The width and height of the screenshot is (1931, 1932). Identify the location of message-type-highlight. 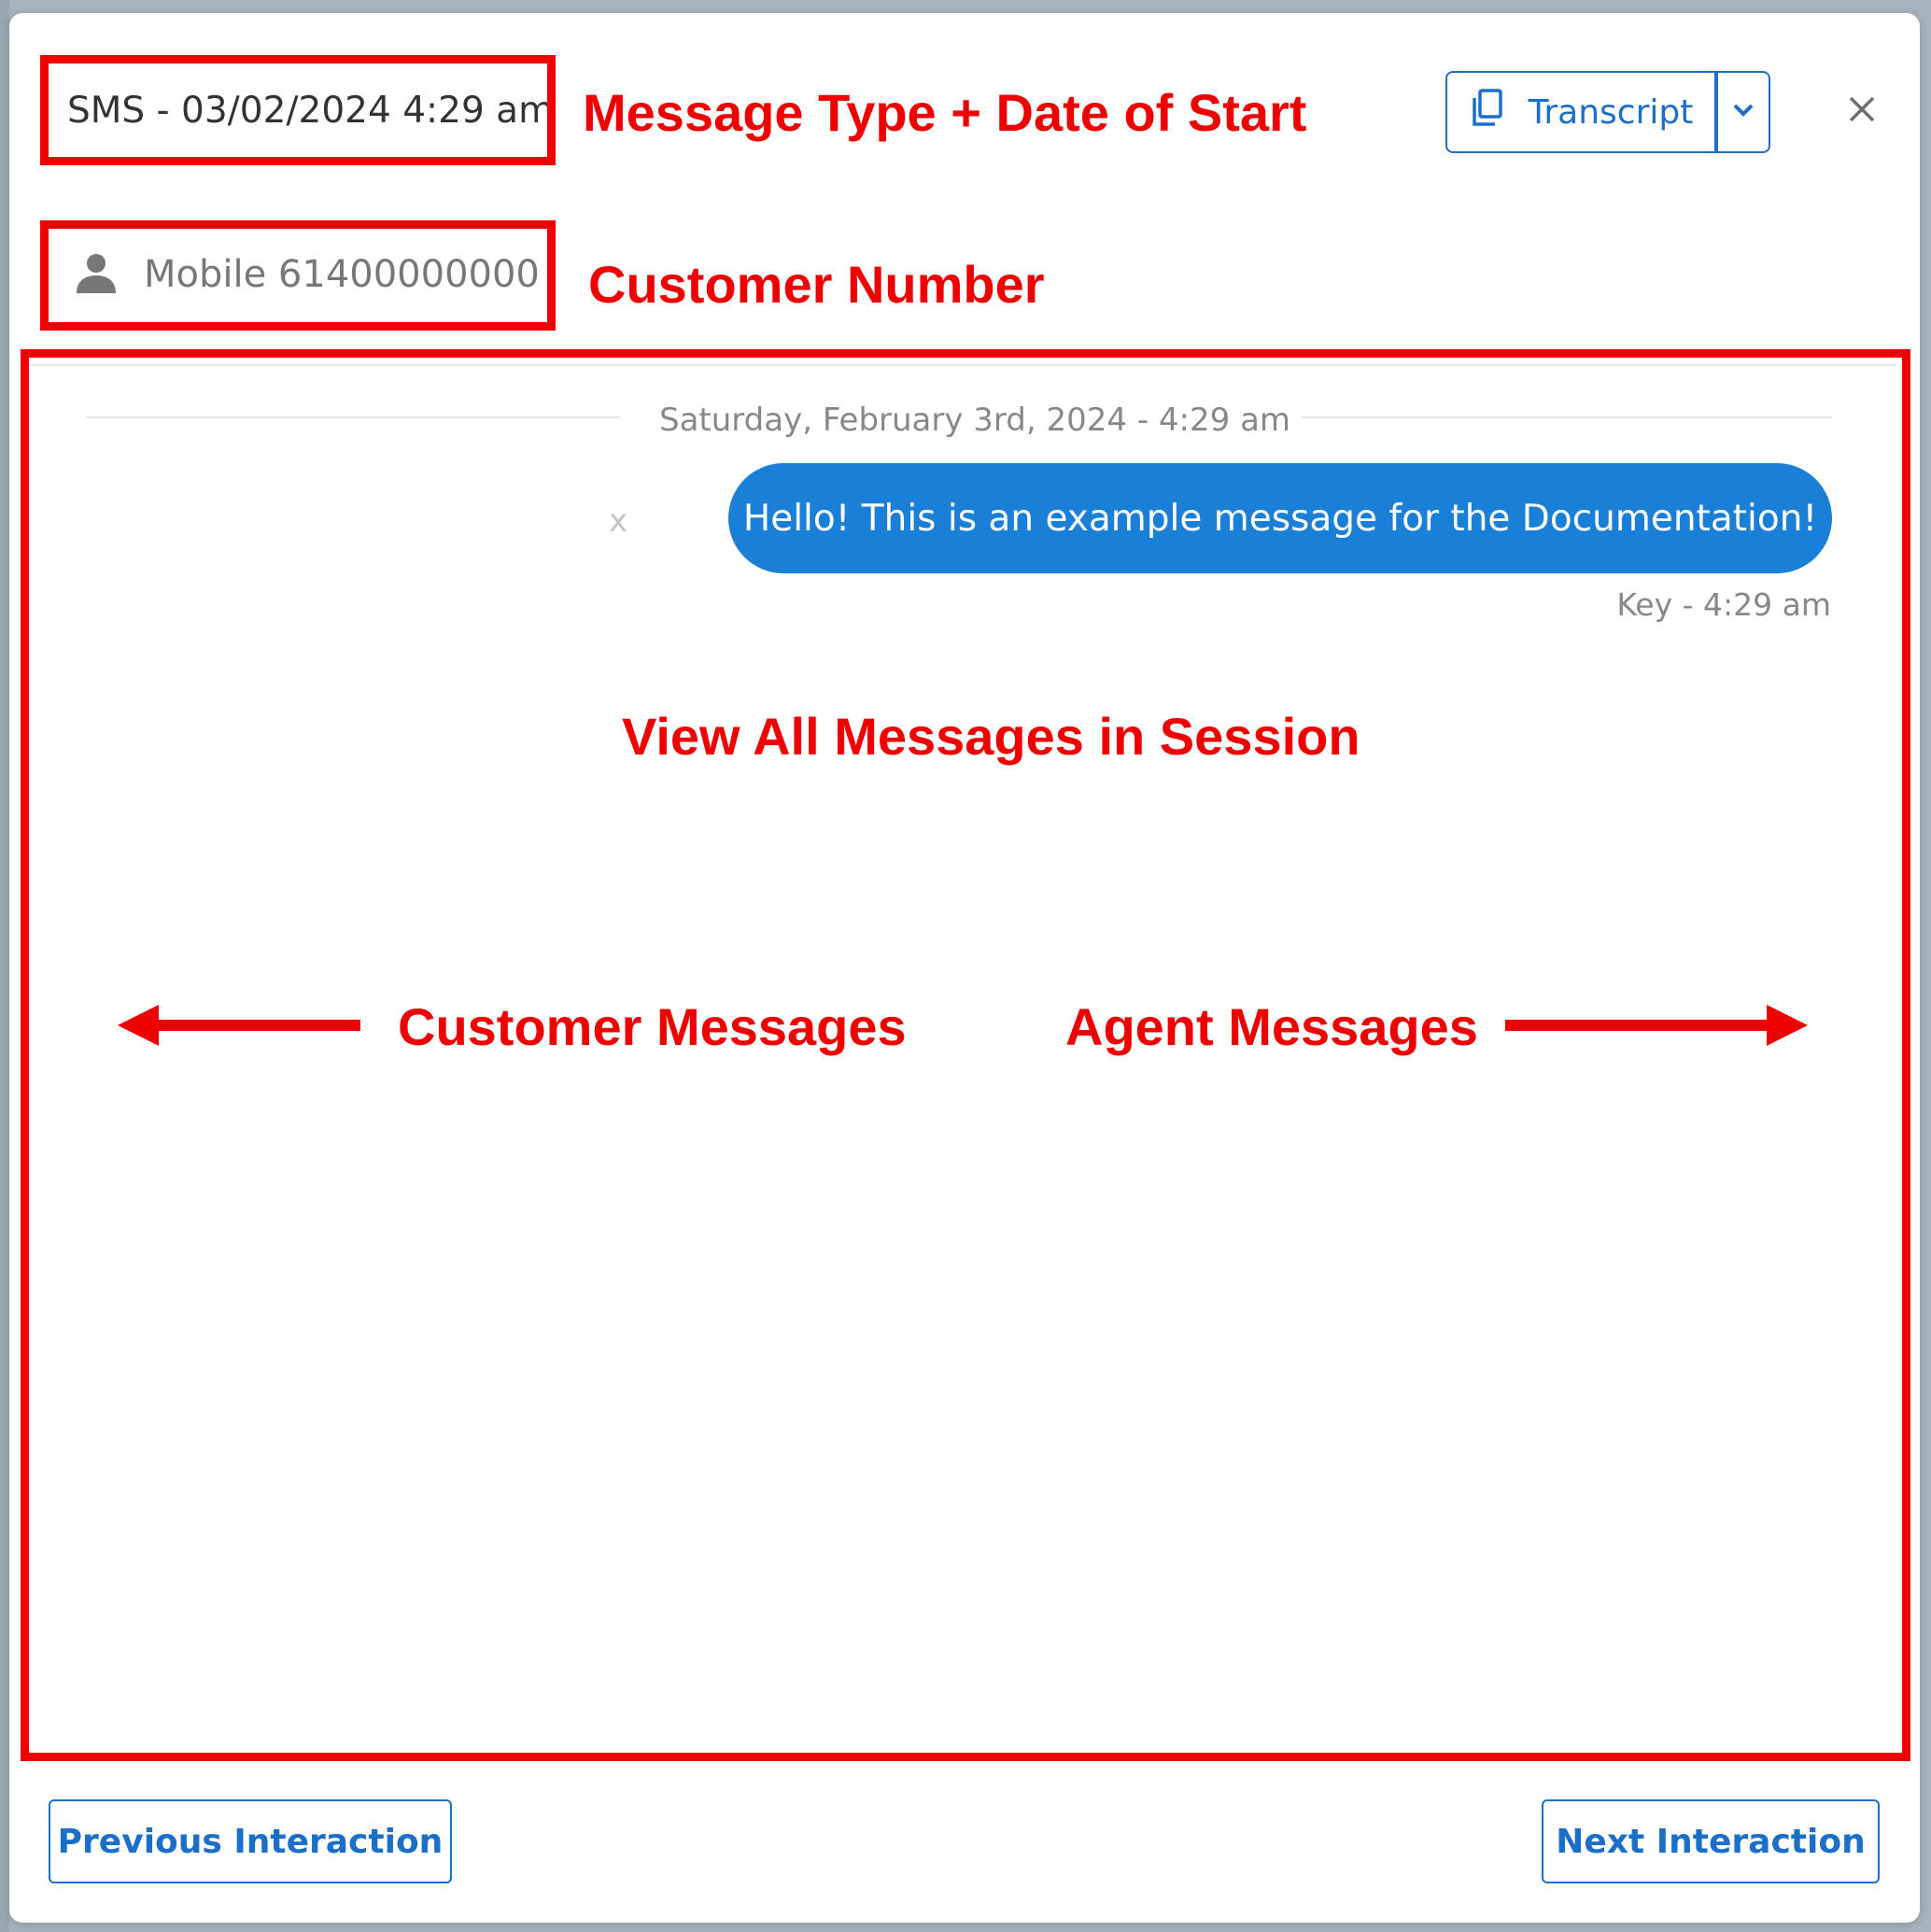
(298, 110).